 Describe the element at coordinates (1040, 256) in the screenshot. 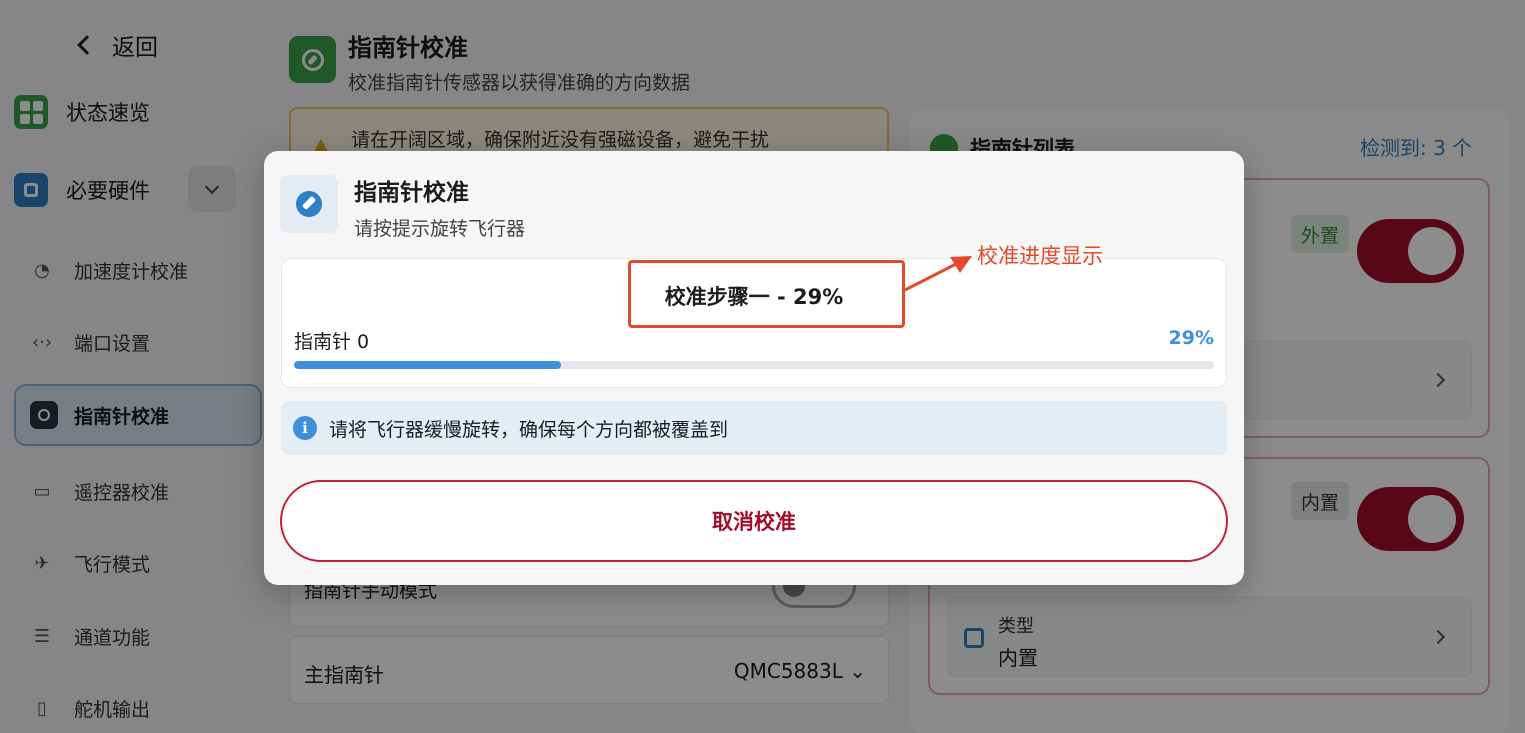

I see `annotation-label: 校准进度显示` at that location.